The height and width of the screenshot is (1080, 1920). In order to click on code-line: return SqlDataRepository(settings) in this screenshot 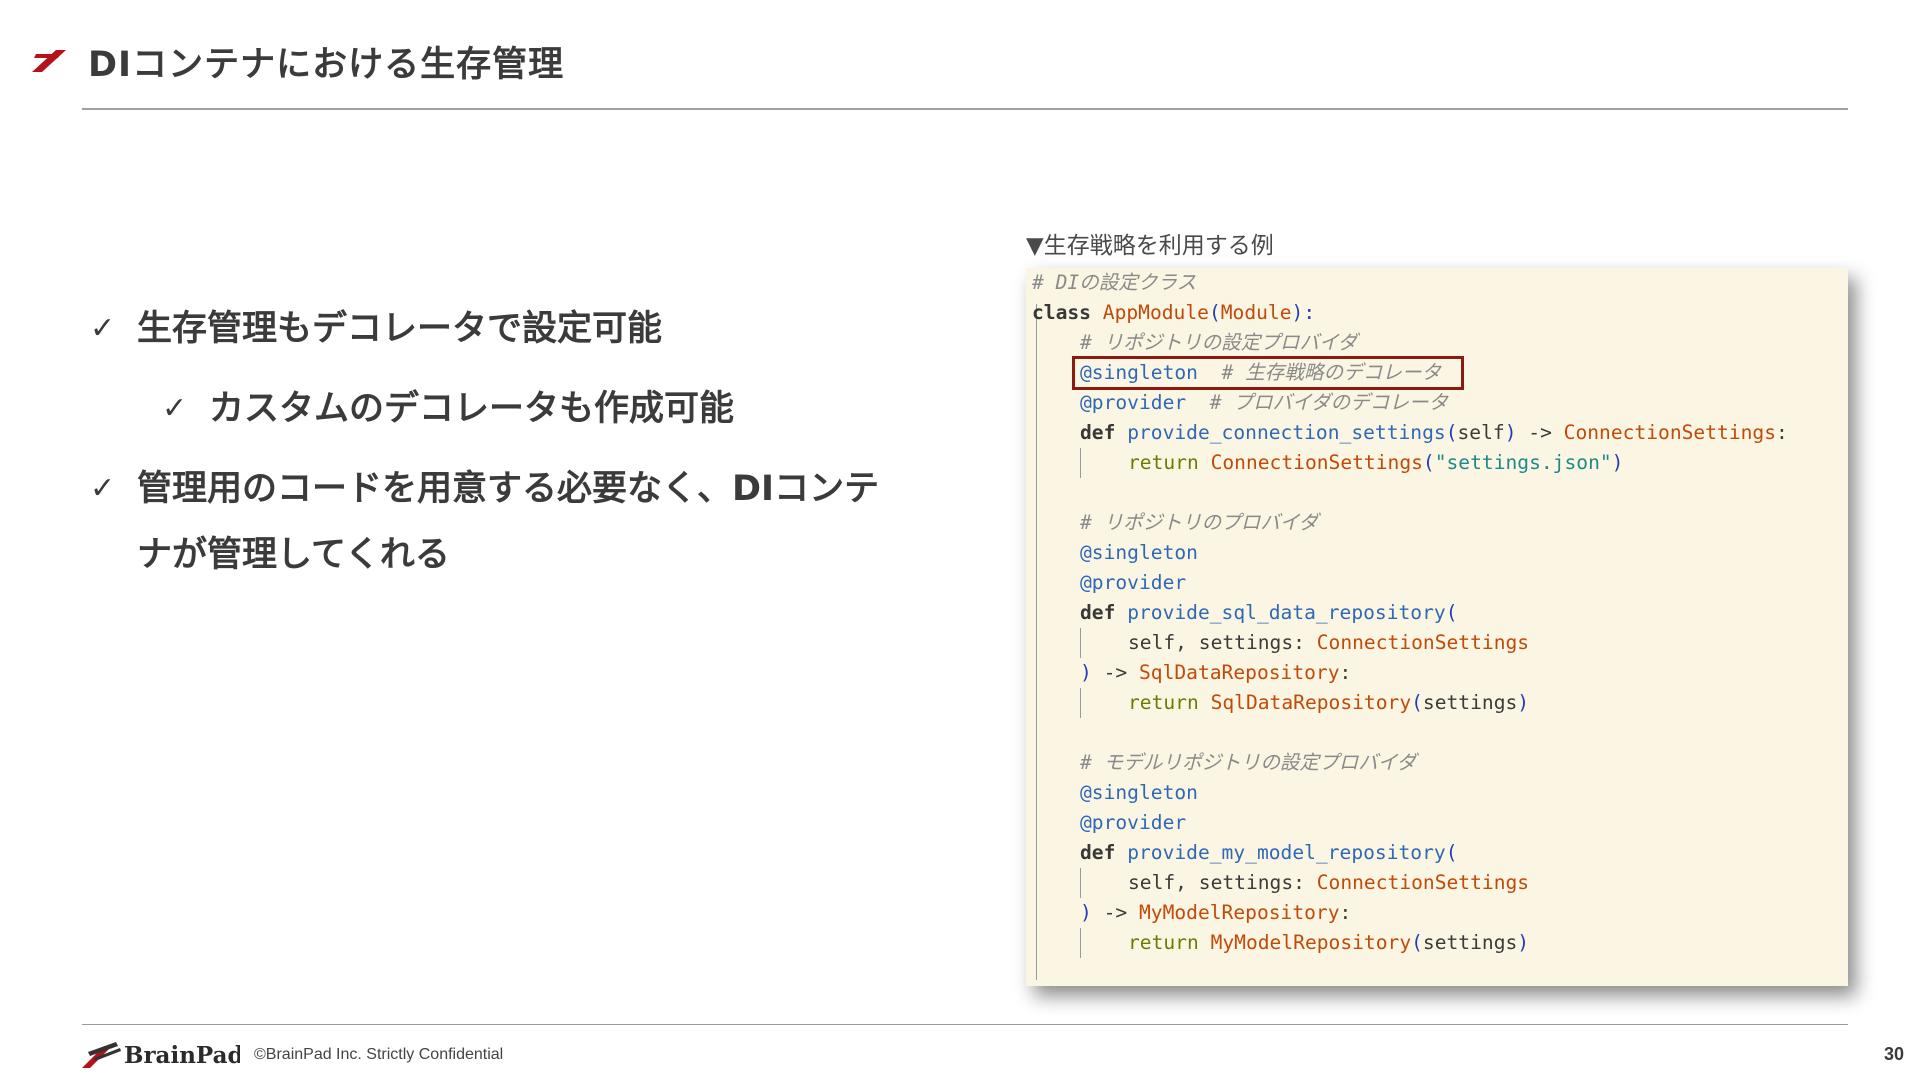, I will do `click(1329, 702)`.